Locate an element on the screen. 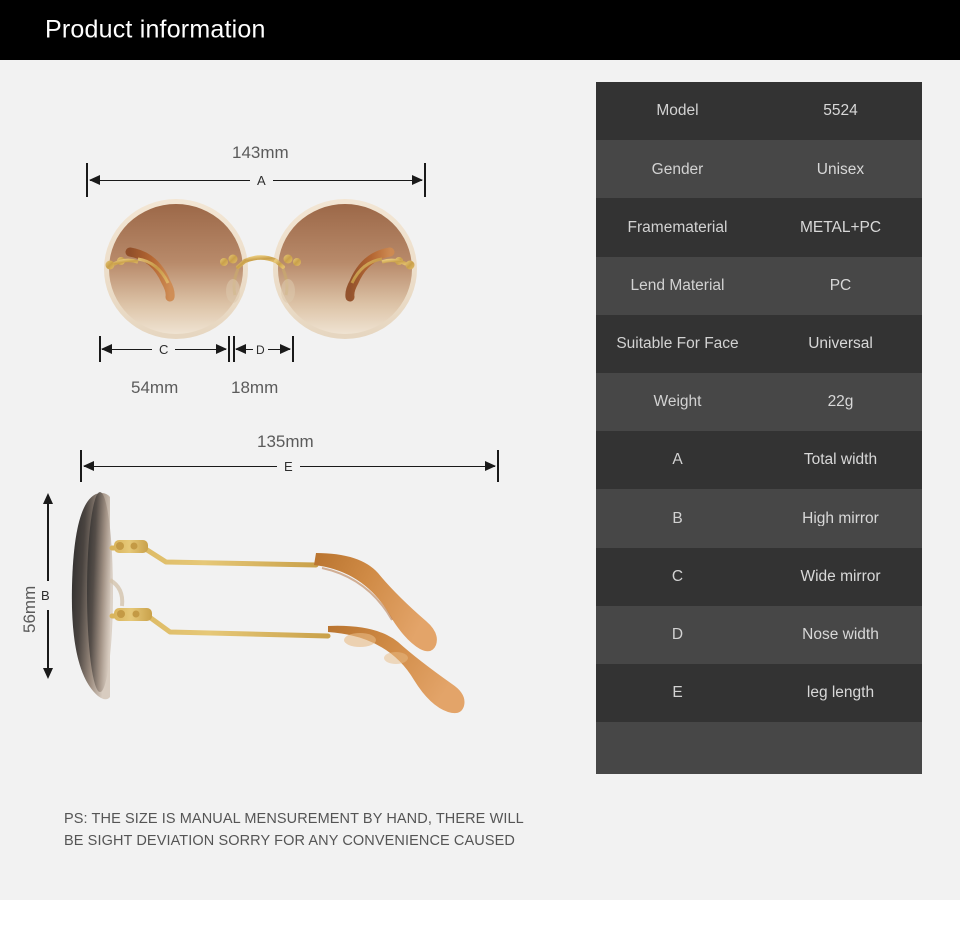 The width and height of the screenshot is (960, 932). spec-label: Model is located at coordinates (677, 111).